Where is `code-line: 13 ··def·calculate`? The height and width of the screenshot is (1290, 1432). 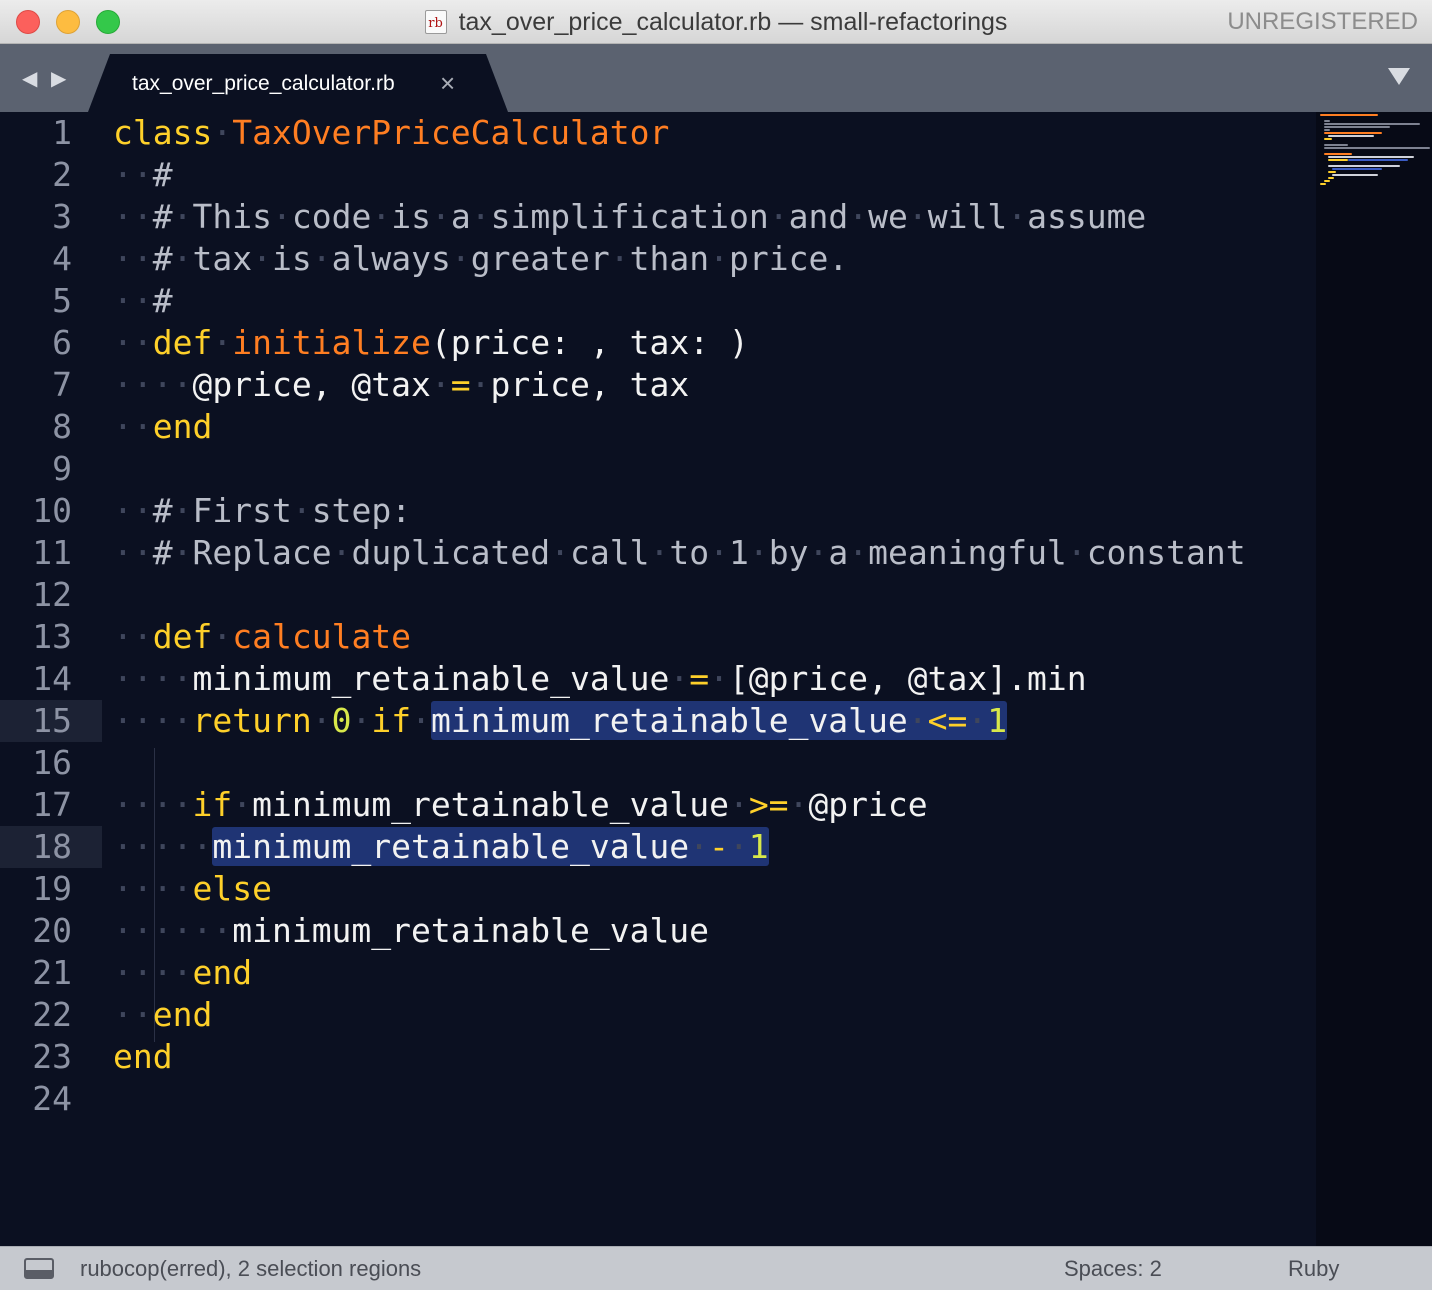
code-line: 13 ··def·calculate is located at coordinates (658, 637).